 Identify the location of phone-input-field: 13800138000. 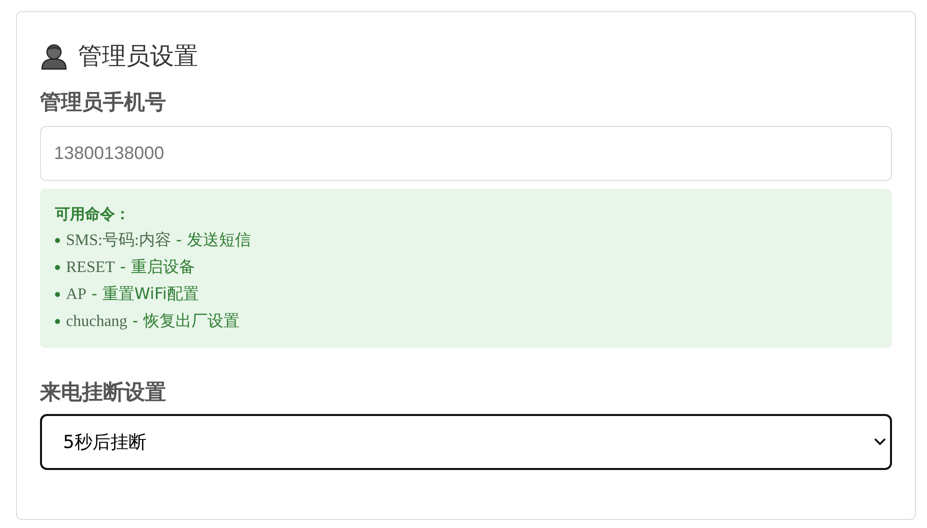
(466, 153).